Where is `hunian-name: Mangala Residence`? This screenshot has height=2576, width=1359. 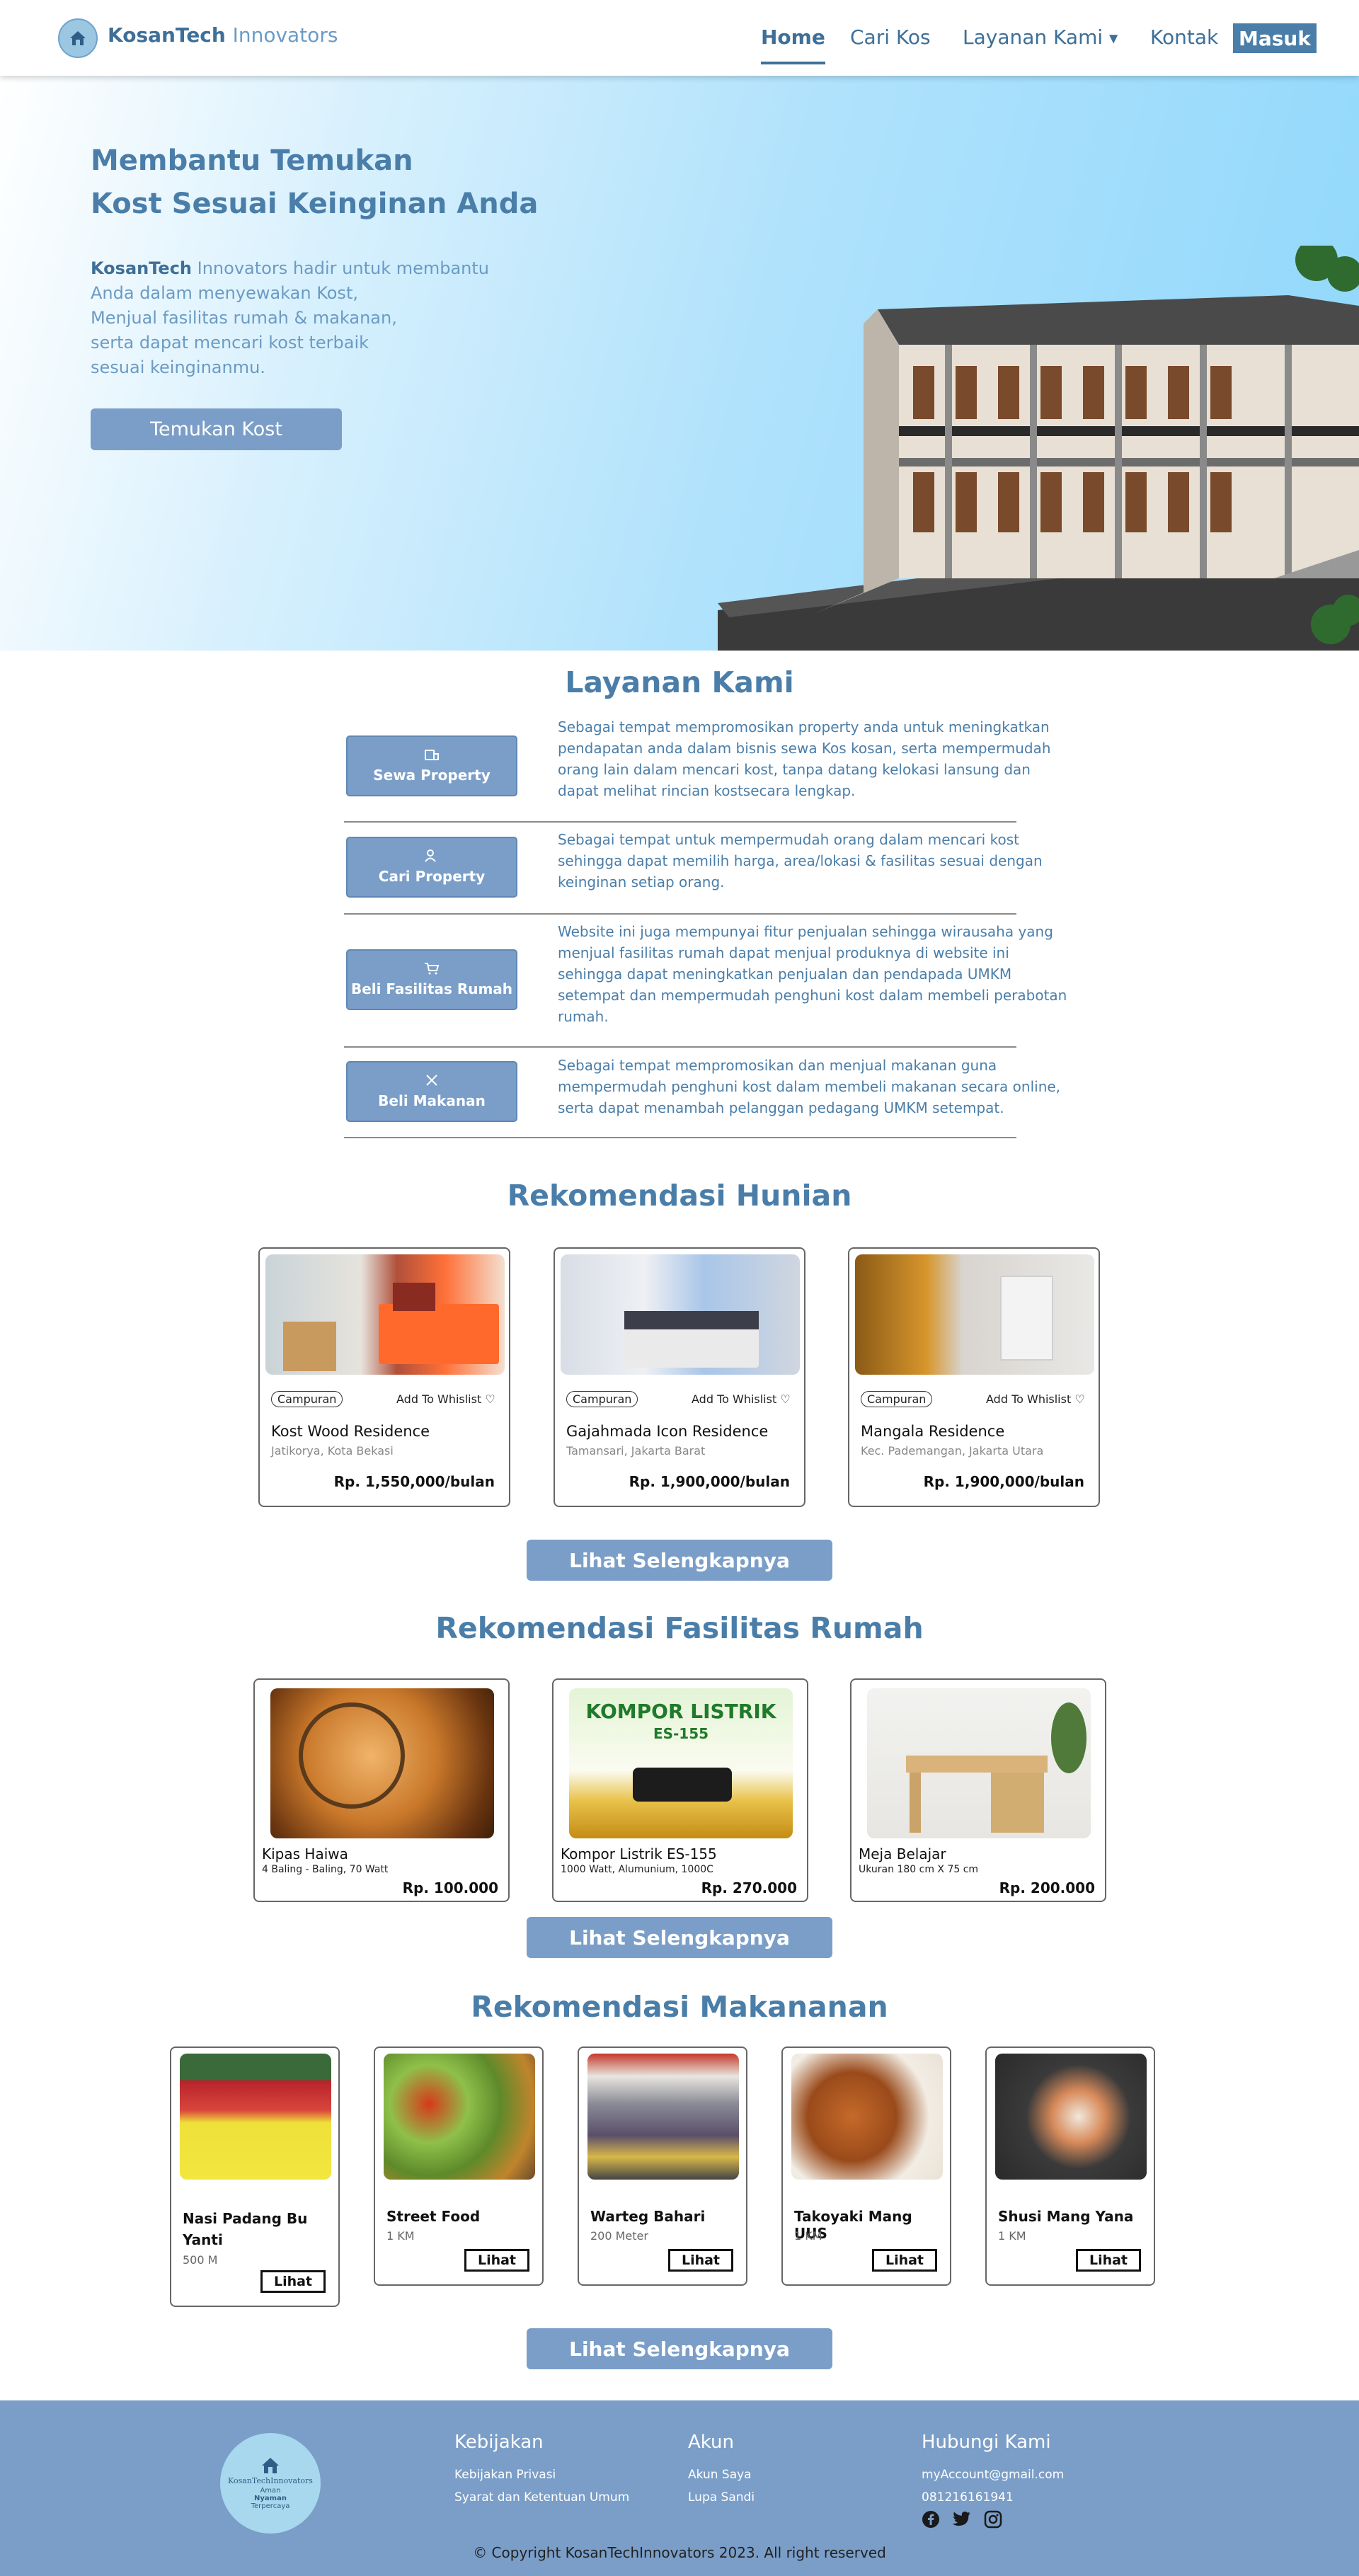 hunian-name: Mangala Residence is located at coordinates (933, 1431).